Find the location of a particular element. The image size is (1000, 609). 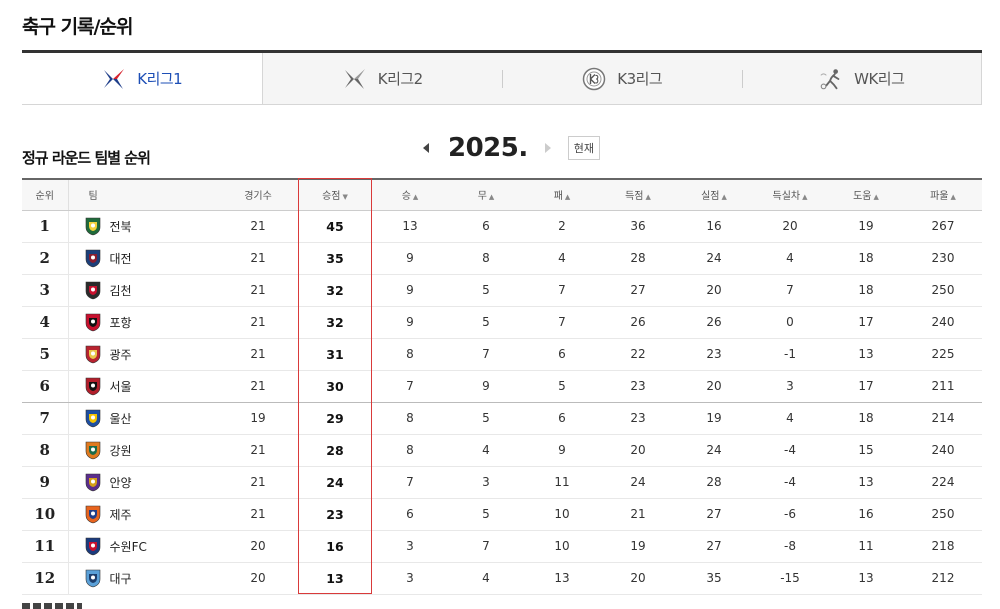

tab-k-league-1: K리그1 is located at coordinates (142, 78).